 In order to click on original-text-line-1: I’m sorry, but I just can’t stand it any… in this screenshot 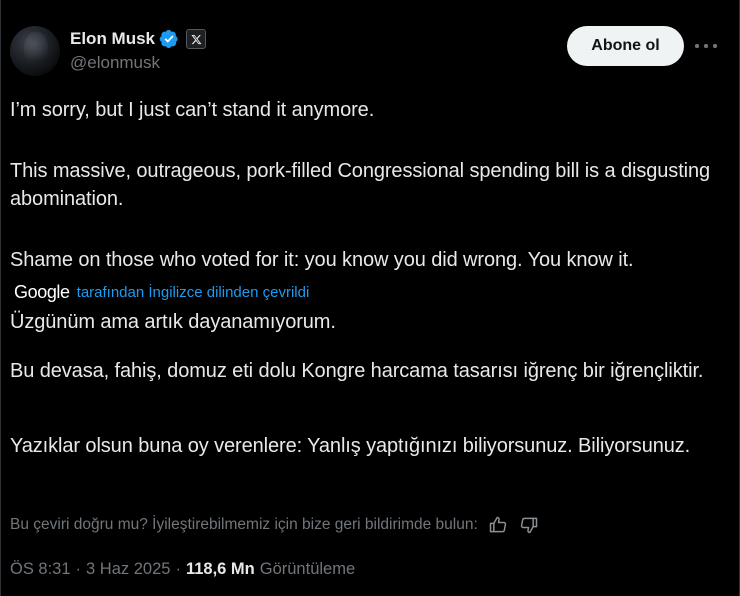, I will do `click(192, 110)`.